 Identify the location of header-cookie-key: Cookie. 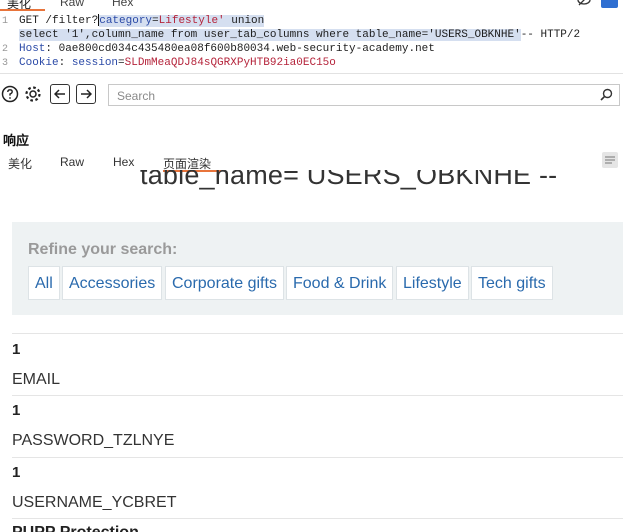
(39, 63).